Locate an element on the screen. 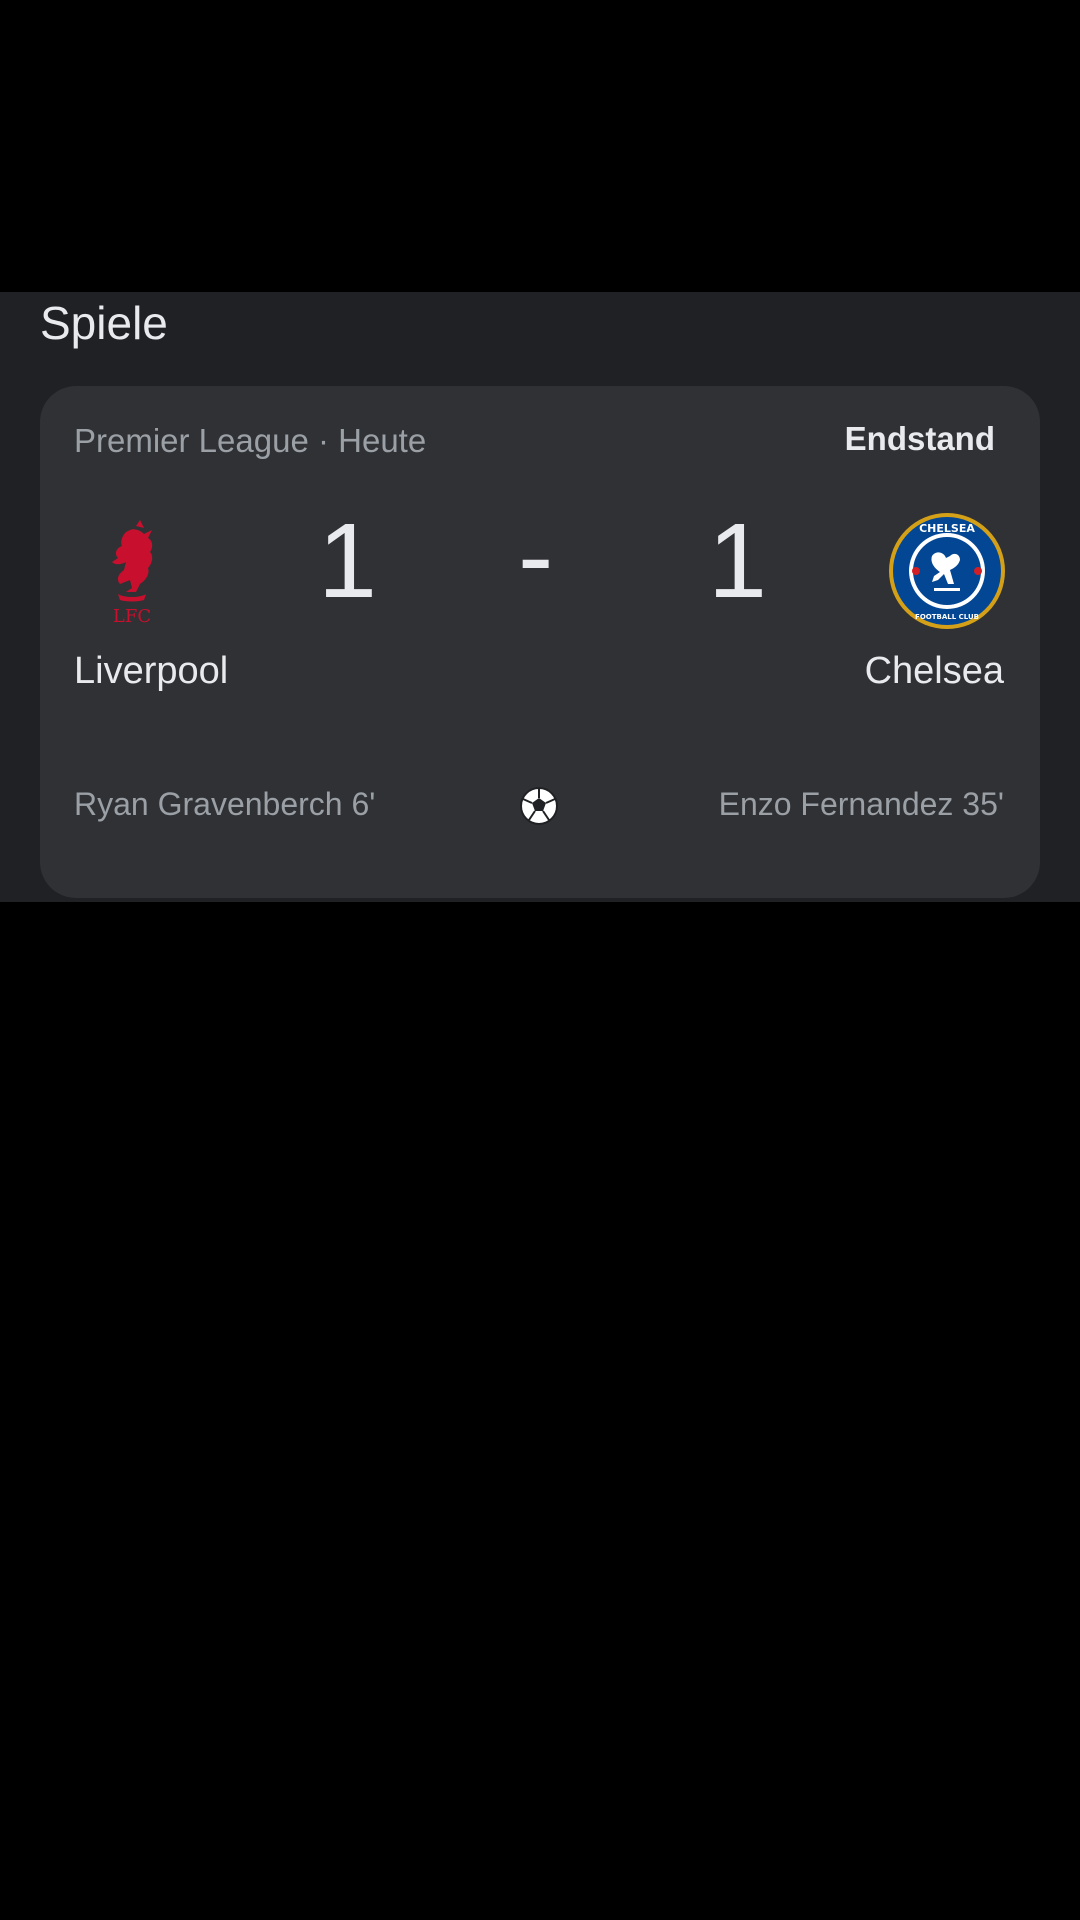 This screenshot has width=1080, height=1920. away-goal-scorer: Enzo Fernandez 35' is located at coordinates (861, 804).